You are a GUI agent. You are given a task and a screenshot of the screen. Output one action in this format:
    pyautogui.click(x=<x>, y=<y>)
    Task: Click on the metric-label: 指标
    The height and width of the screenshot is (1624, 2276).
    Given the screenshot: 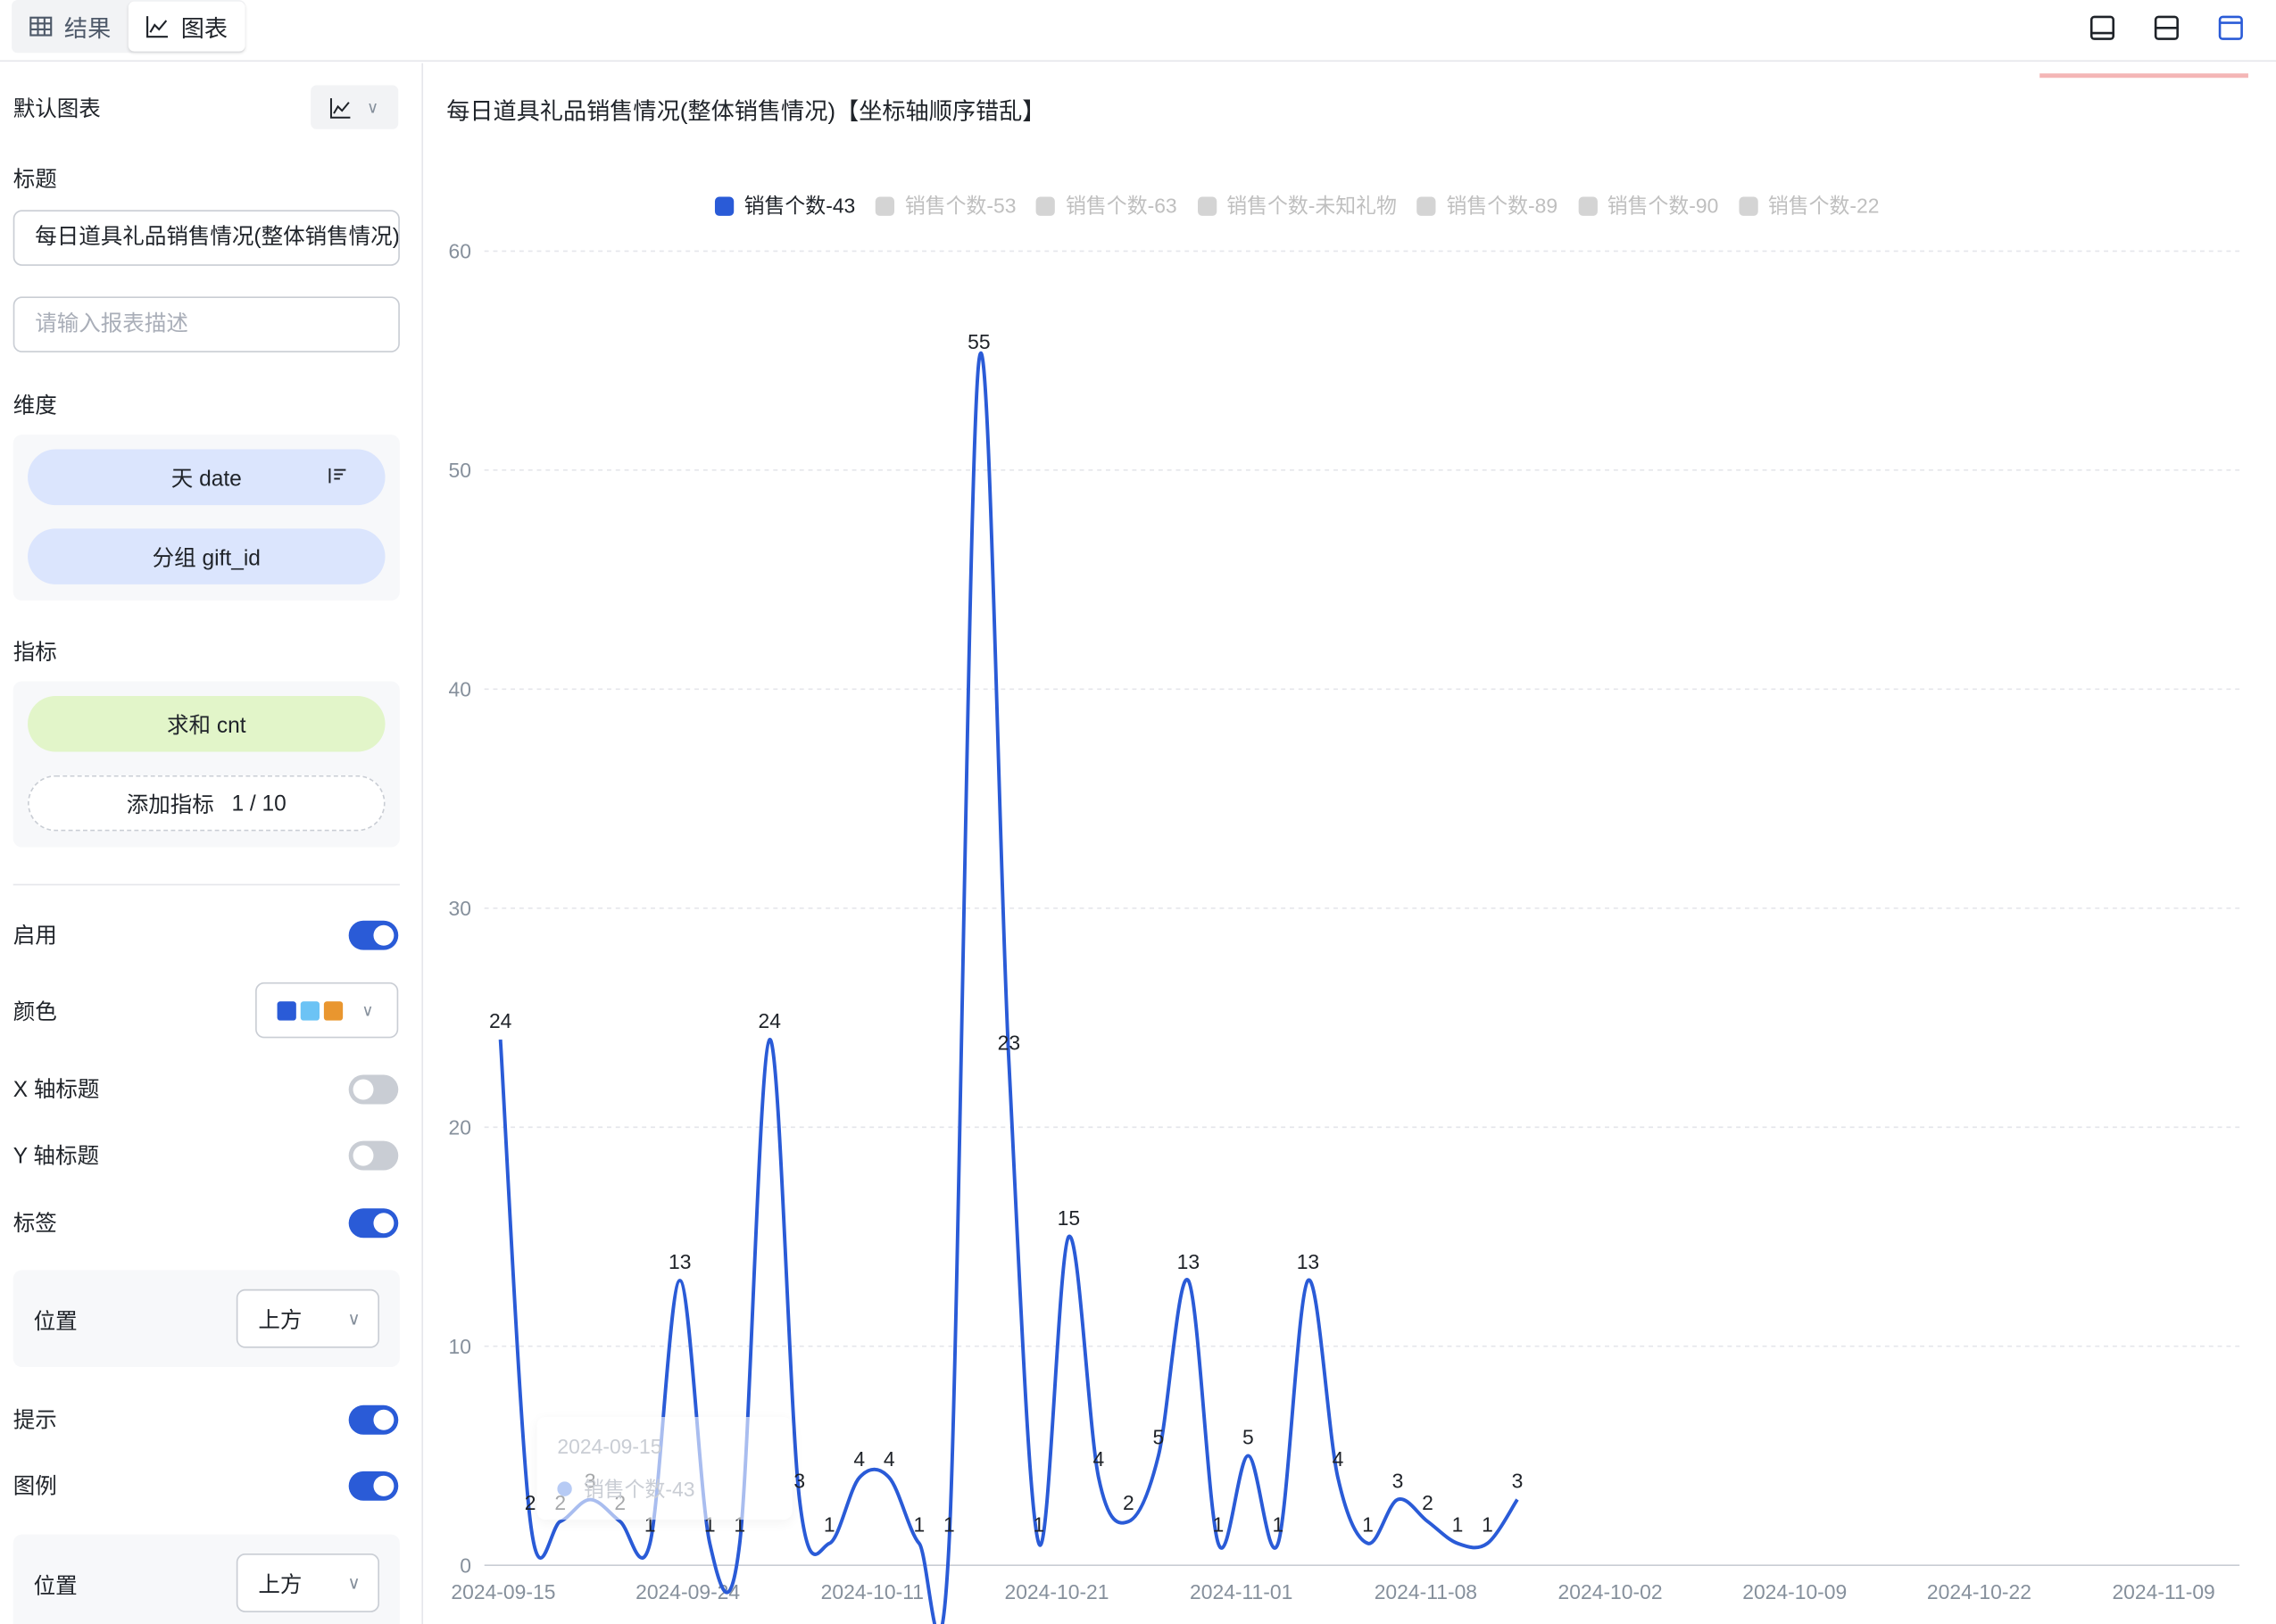 What is the action you would take?
    pyautogui.click(x=34, y=653)
    